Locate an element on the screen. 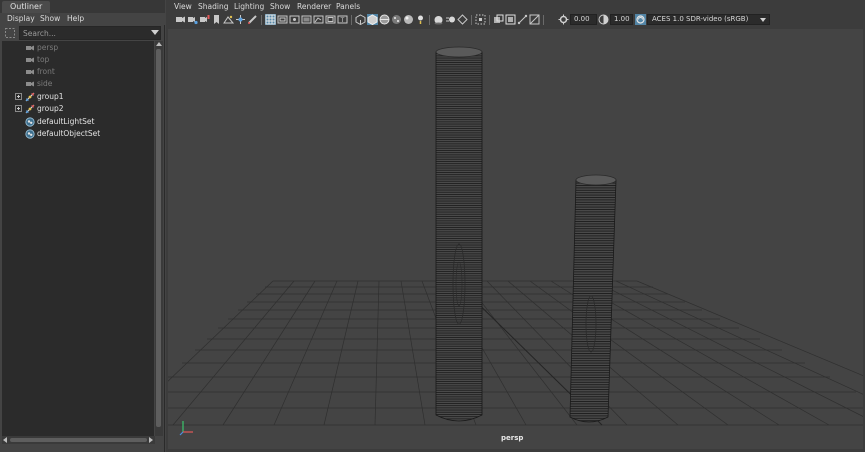  list-item-side: side is located at coordinates (78, 84).